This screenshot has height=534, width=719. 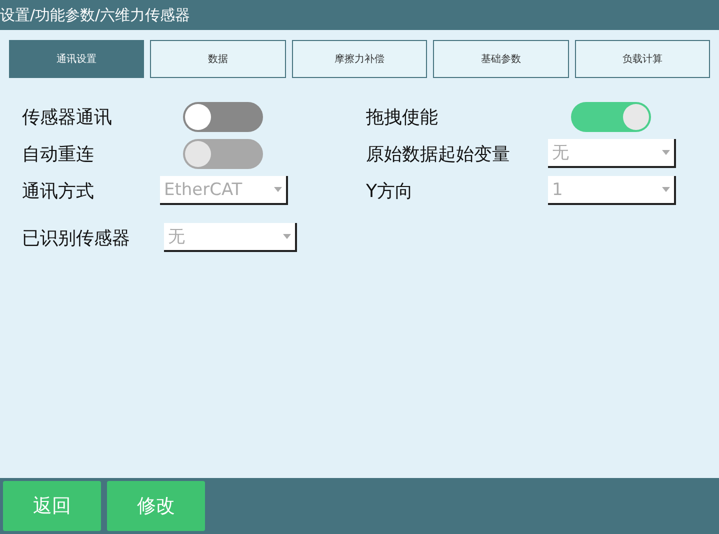 What do you see at coordinates (58, 191) in the screenshot?
I see `field-label: 通讯方式` at bounding box center [58, 191].